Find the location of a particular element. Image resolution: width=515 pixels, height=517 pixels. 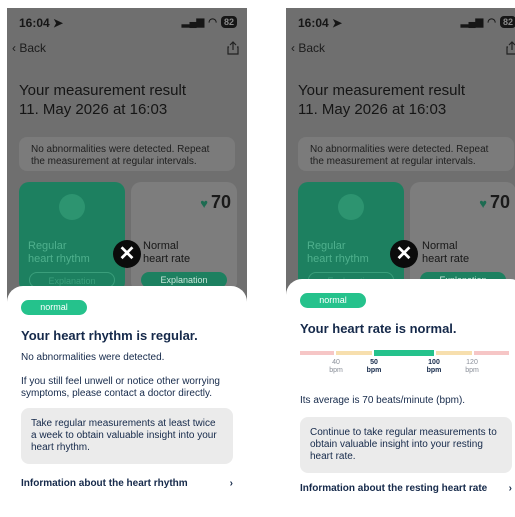

sheet-heading: Your heart rate is normal. is located at coordinates (378, 328).